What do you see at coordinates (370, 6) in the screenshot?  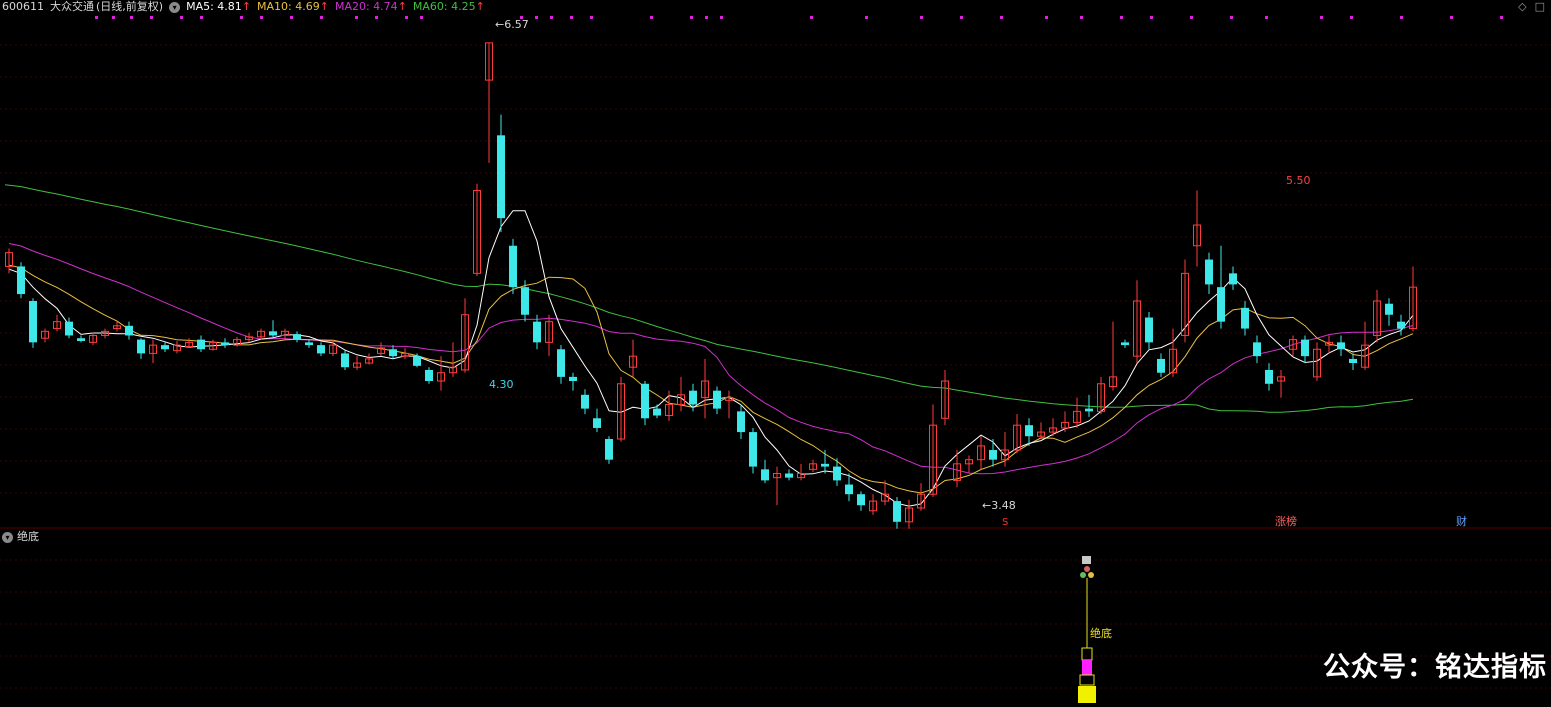 I see `ma20-label: MA20: 4.74↑` at bounding box center [370, 6].